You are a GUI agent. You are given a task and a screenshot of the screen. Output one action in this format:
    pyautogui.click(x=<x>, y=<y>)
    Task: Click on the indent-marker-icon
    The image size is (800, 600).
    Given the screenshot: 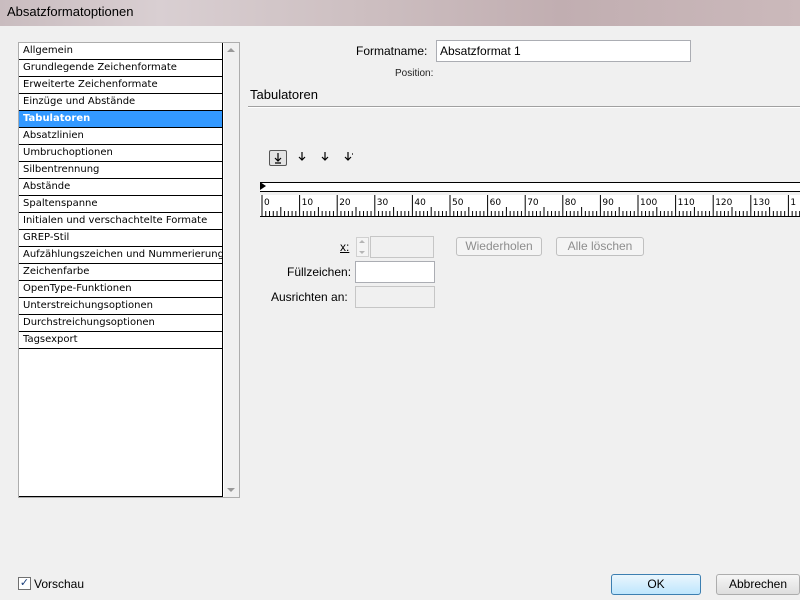 What is the action you would take?
    pyautogui.click(x=263, y=186)
    